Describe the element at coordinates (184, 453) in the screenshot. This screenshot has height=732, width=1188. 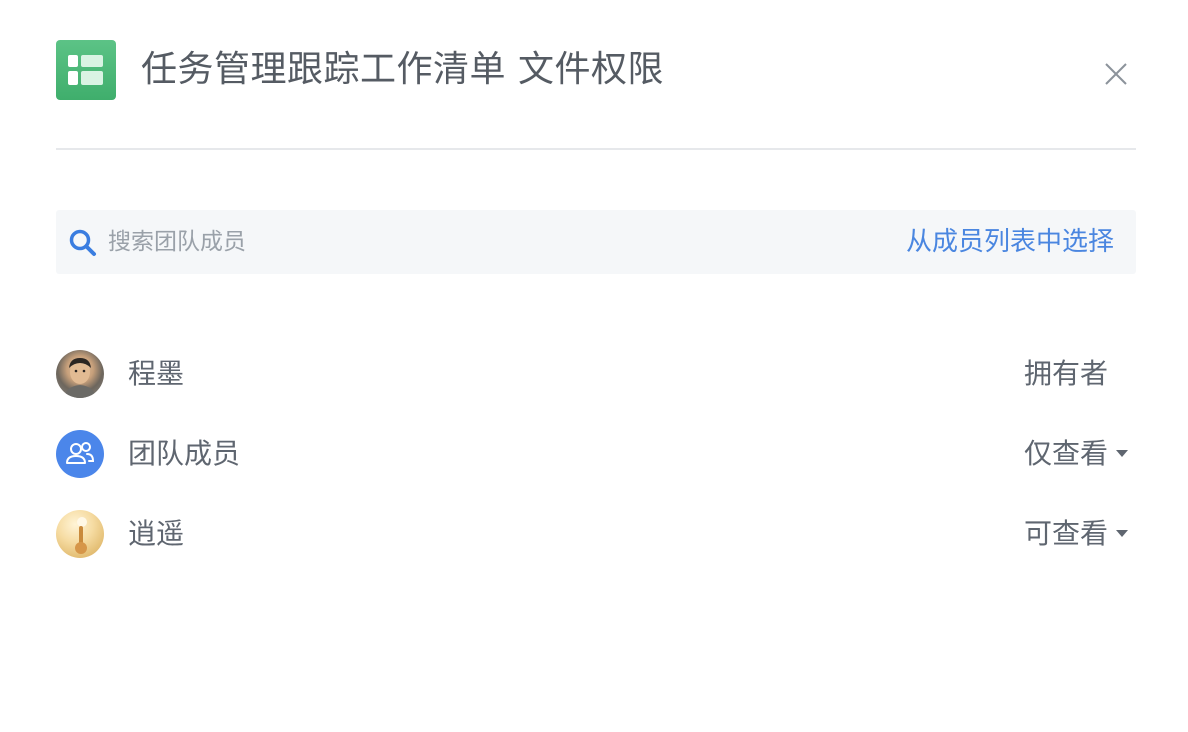
I see `member-name: 团队成员` at that location.